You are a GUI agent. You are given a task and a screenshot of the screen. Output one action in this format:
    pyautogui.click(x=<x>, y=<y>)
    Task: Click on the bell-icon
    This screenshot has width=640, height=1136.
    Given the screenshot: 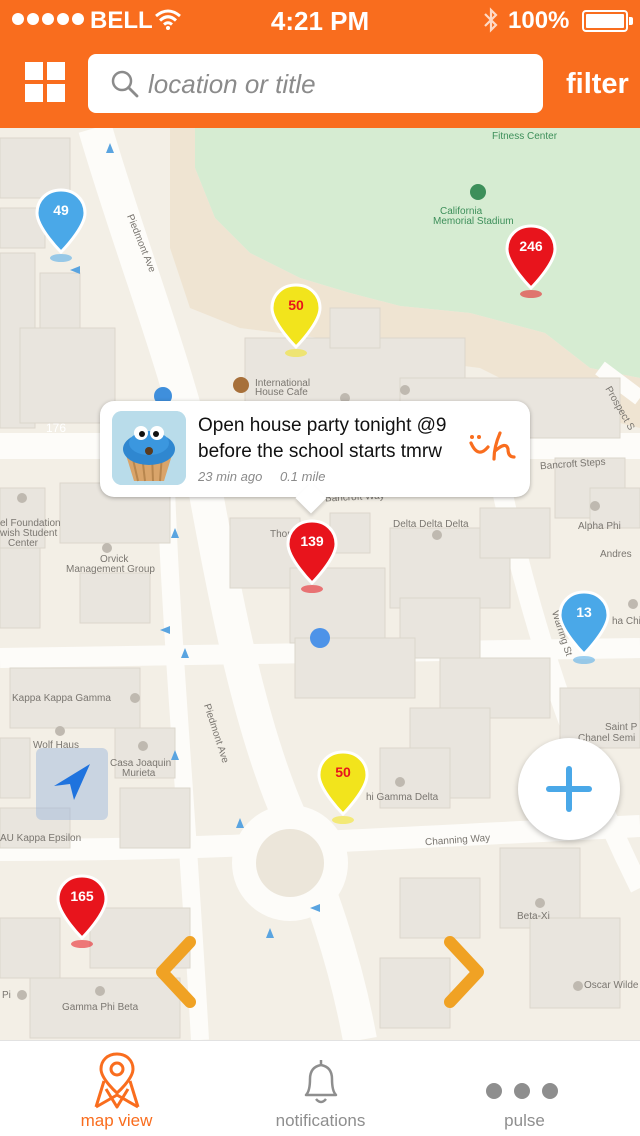 What is the action you would take?
    pyautogui.click(x=321, y=1082)
    